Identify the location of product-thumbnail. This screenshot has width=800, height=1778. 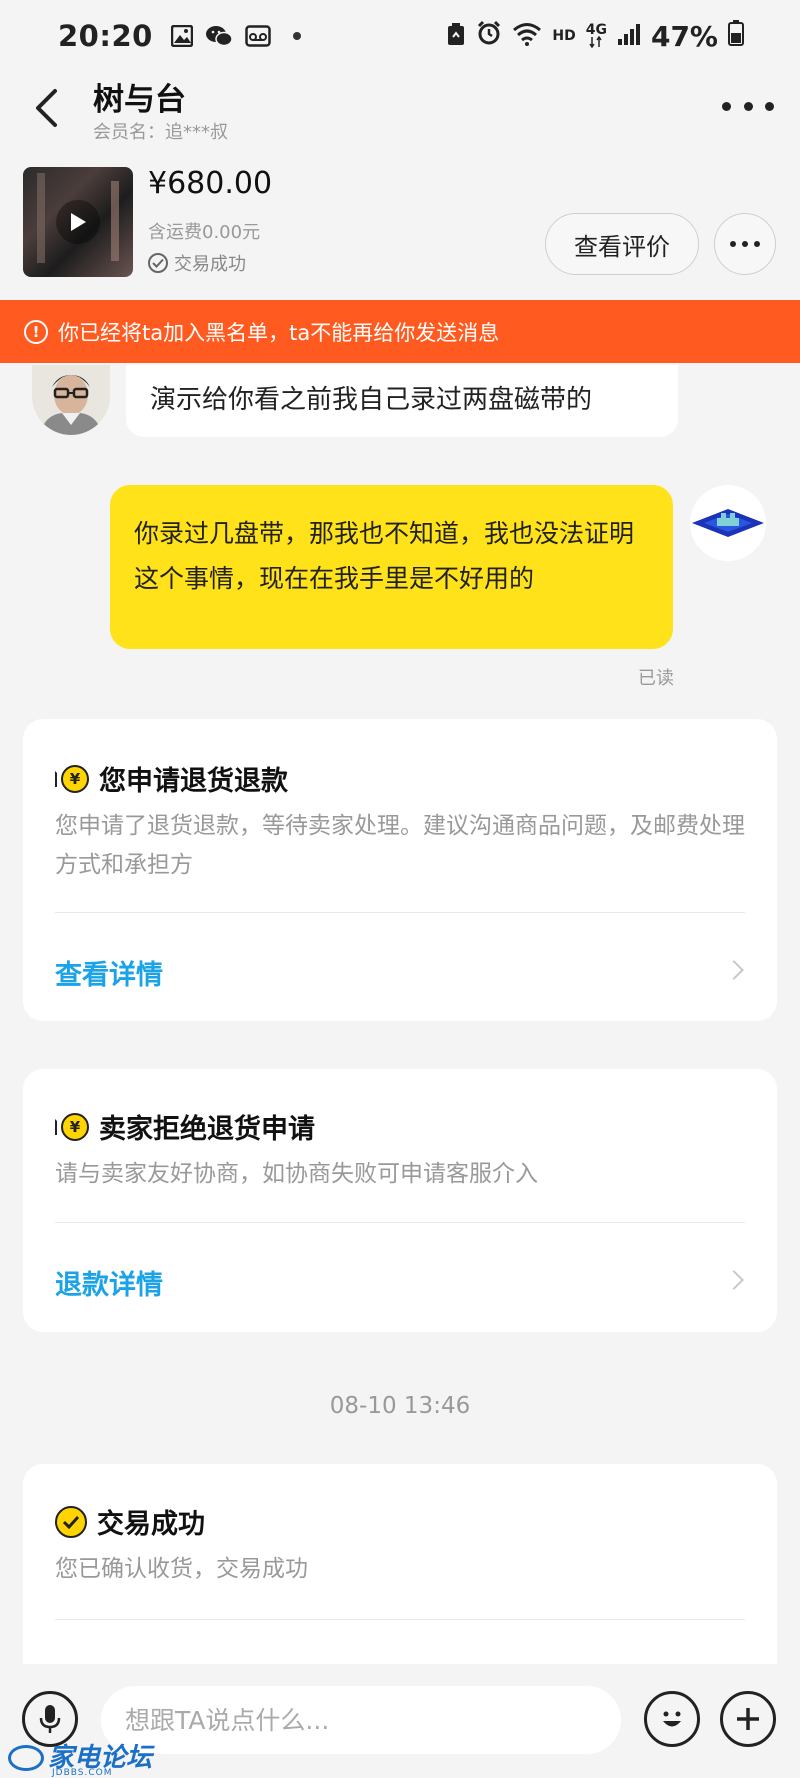
(78, 222).